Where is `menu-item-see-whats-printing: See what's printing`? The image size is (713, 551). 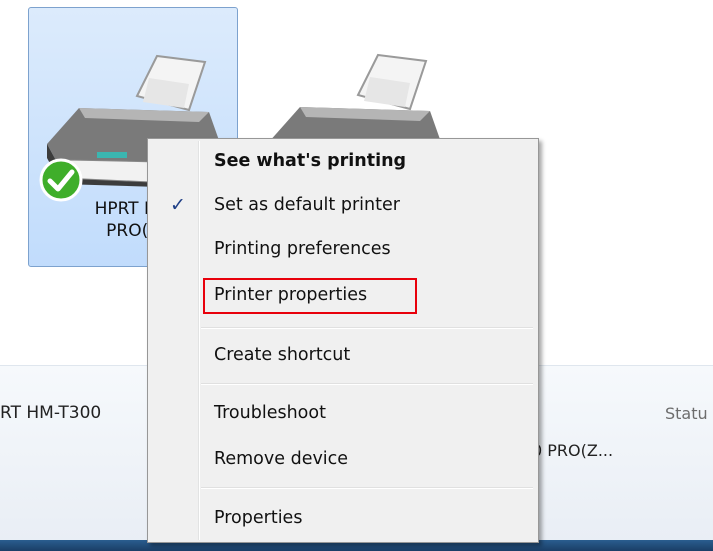
menu-item-see-whats-printing: See what's printing is located at coordinates (343, 161).